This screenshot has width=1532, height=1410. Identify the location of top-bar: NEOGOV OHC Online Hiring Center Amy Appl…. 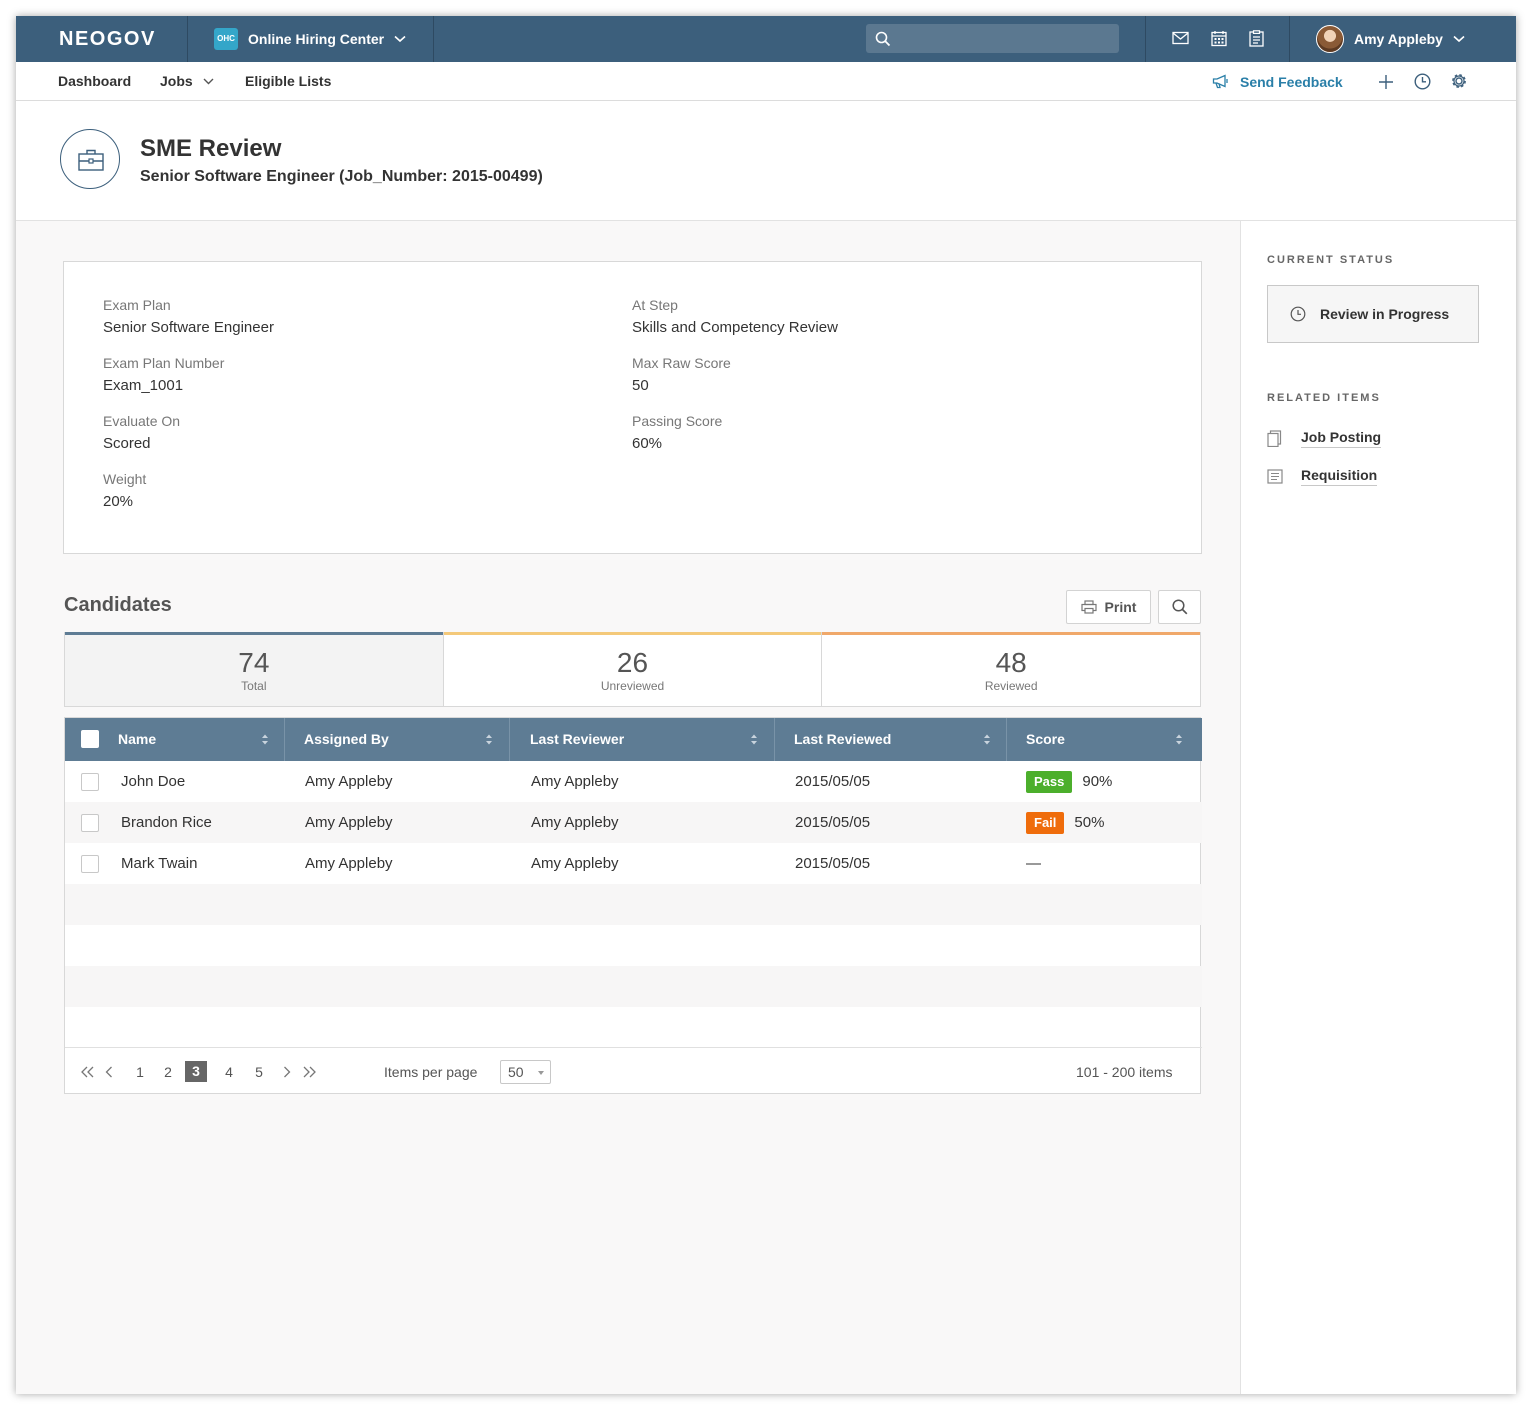
(766, 39).